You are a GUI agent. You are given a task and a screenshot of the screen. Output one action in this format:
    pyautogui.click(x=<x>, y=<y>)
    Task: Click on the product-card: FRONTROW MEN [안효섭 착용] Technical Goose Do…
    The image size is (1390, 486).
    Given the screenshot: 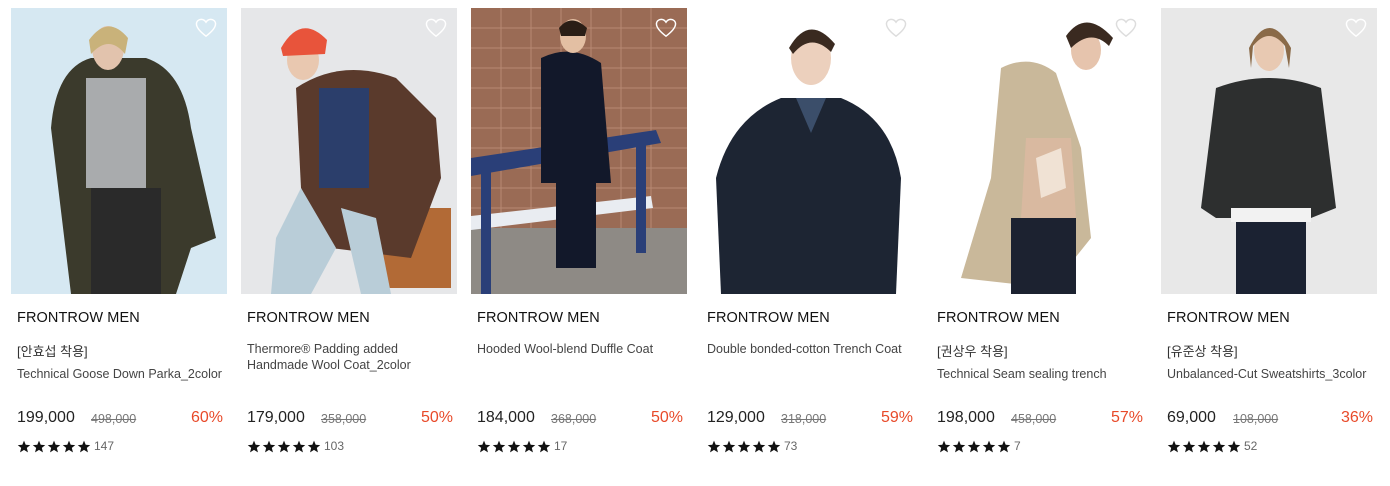 What is the action you would take?
    pyautogui.click(x=119, y=238)
    